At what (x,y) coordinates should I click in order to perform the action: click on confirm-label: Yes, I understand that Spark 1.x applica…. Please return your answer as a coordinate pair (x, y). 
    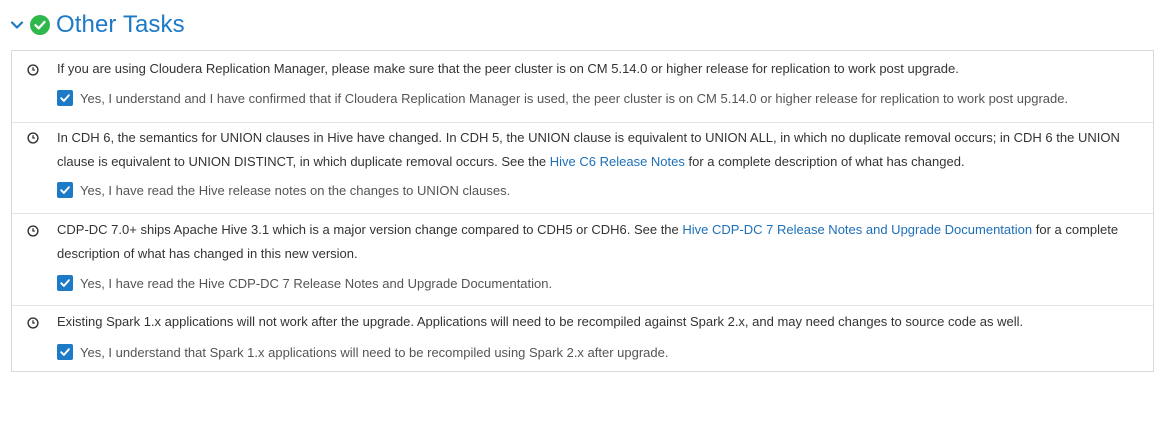
    Looking at the image, I should click on (374, 352).